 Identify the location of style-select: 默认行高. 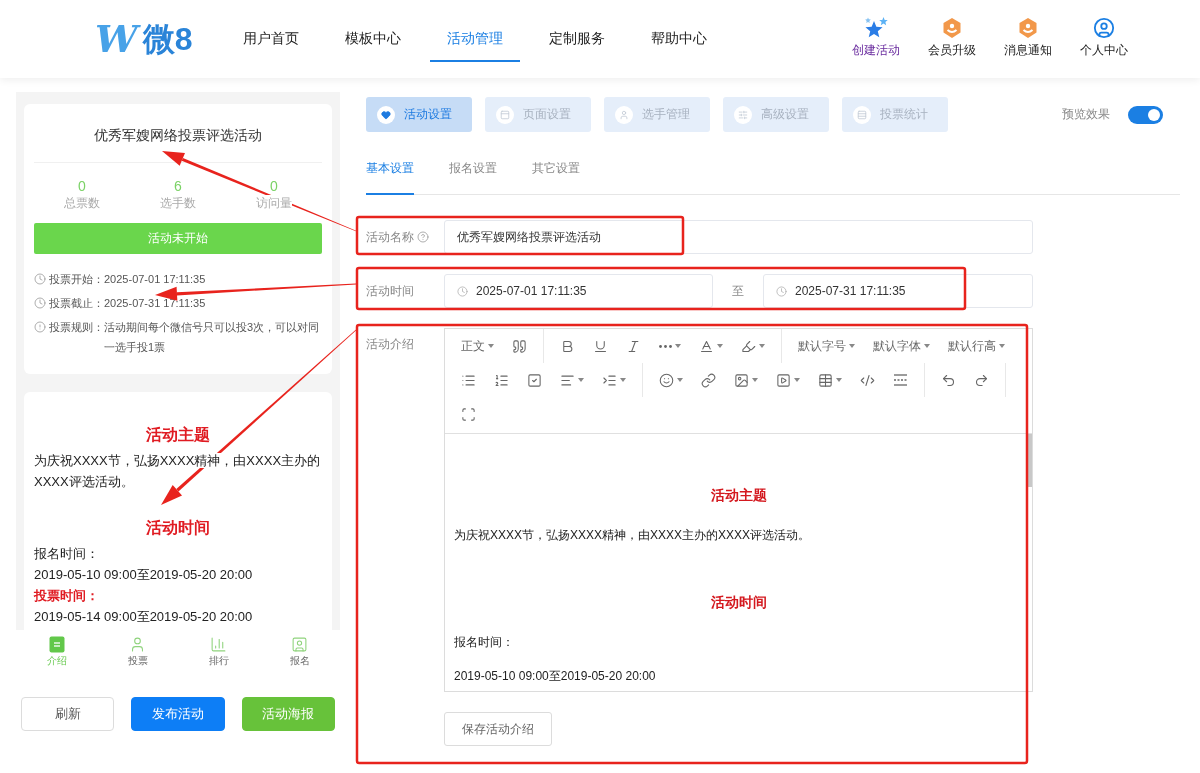
(976, 346).